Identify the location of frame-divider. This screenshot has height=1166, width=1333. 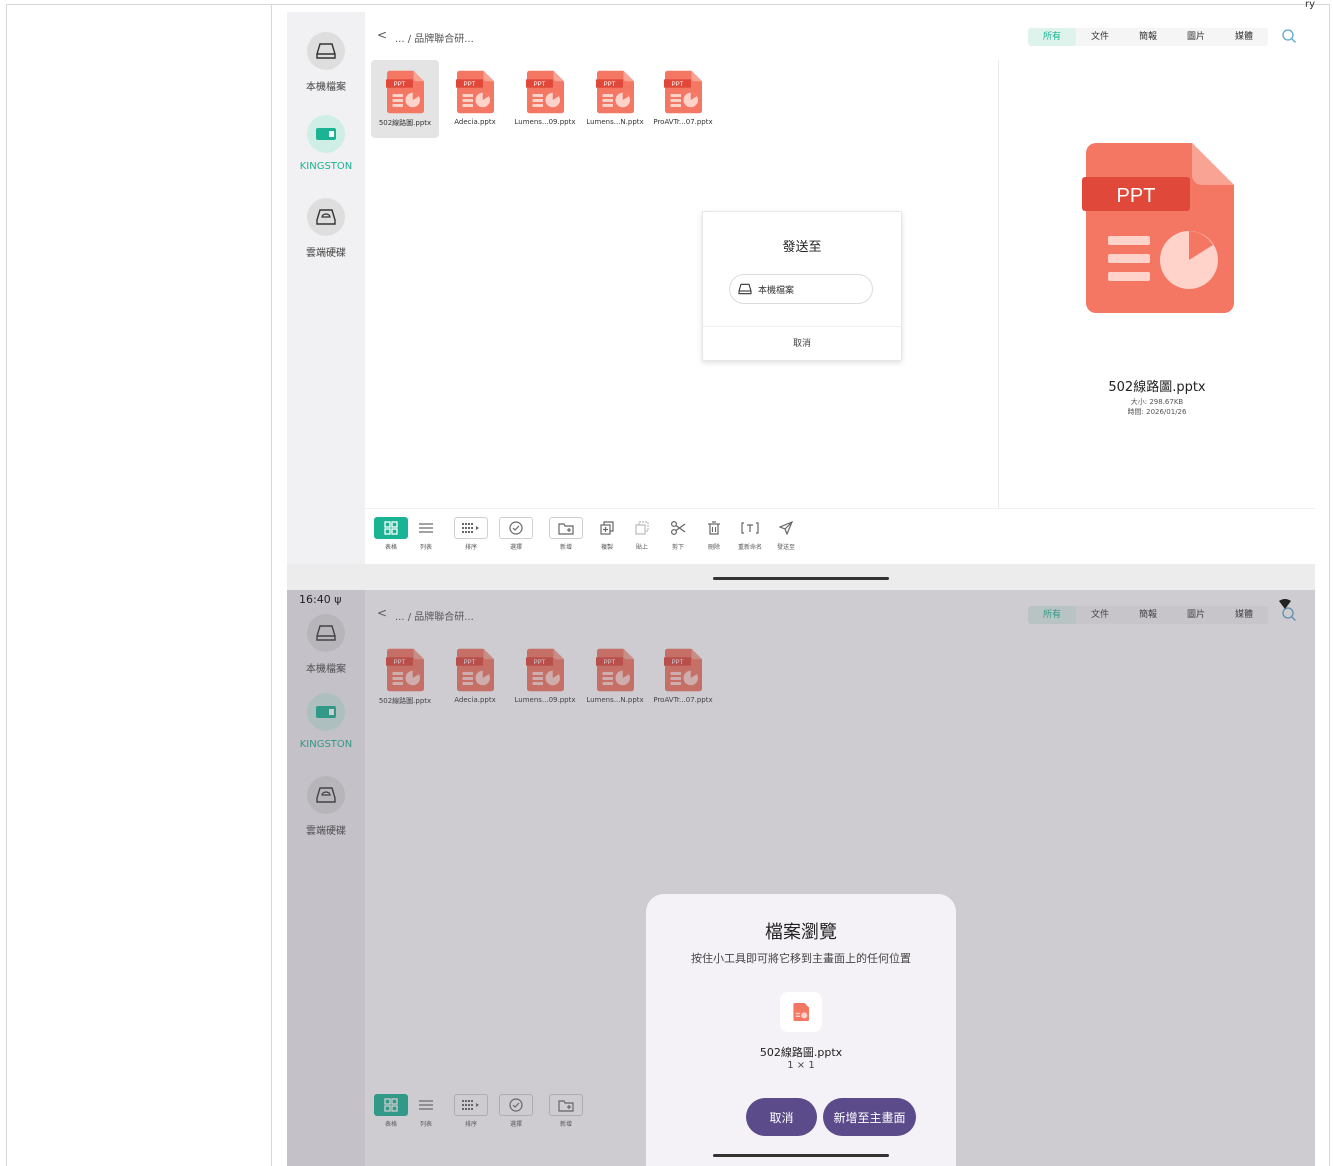
(271, 585).